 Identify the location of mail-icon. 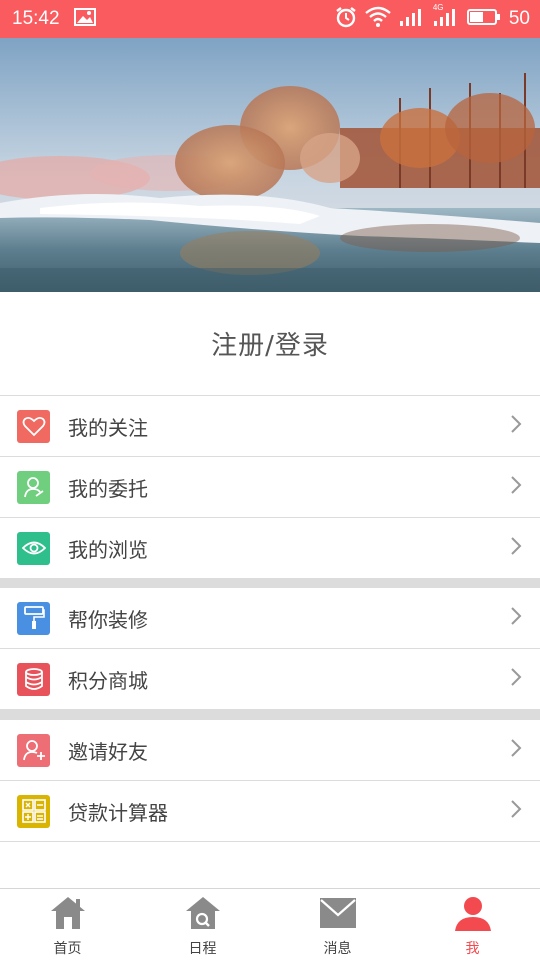
(338, 915).